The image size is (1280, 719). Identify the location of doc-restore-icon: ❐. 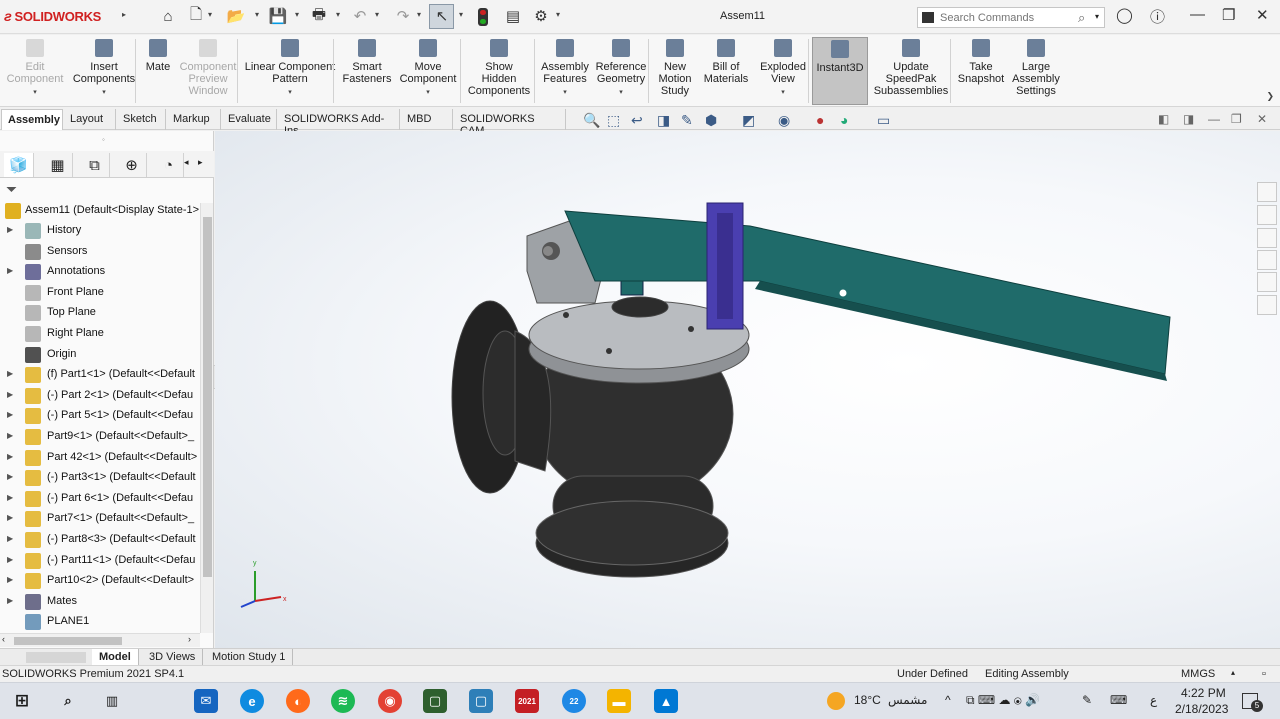
(1236, 119).